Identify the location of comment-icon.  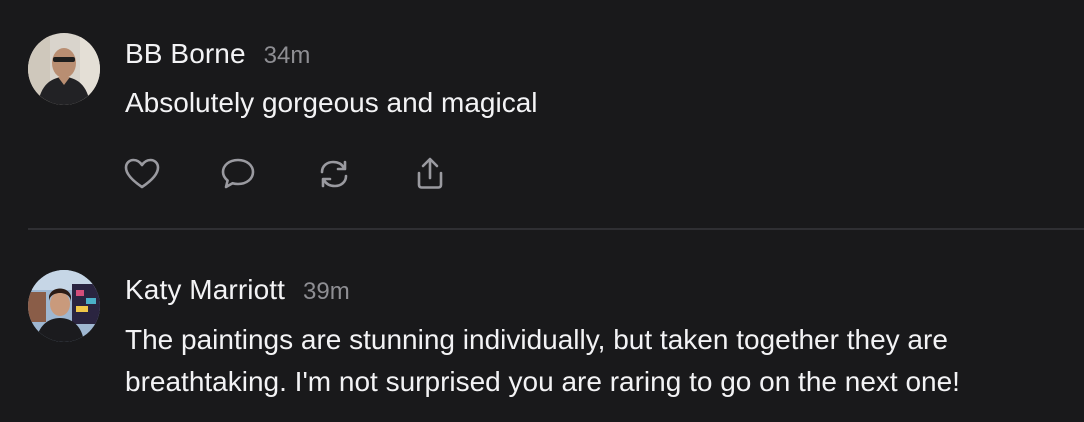
(238, 173).